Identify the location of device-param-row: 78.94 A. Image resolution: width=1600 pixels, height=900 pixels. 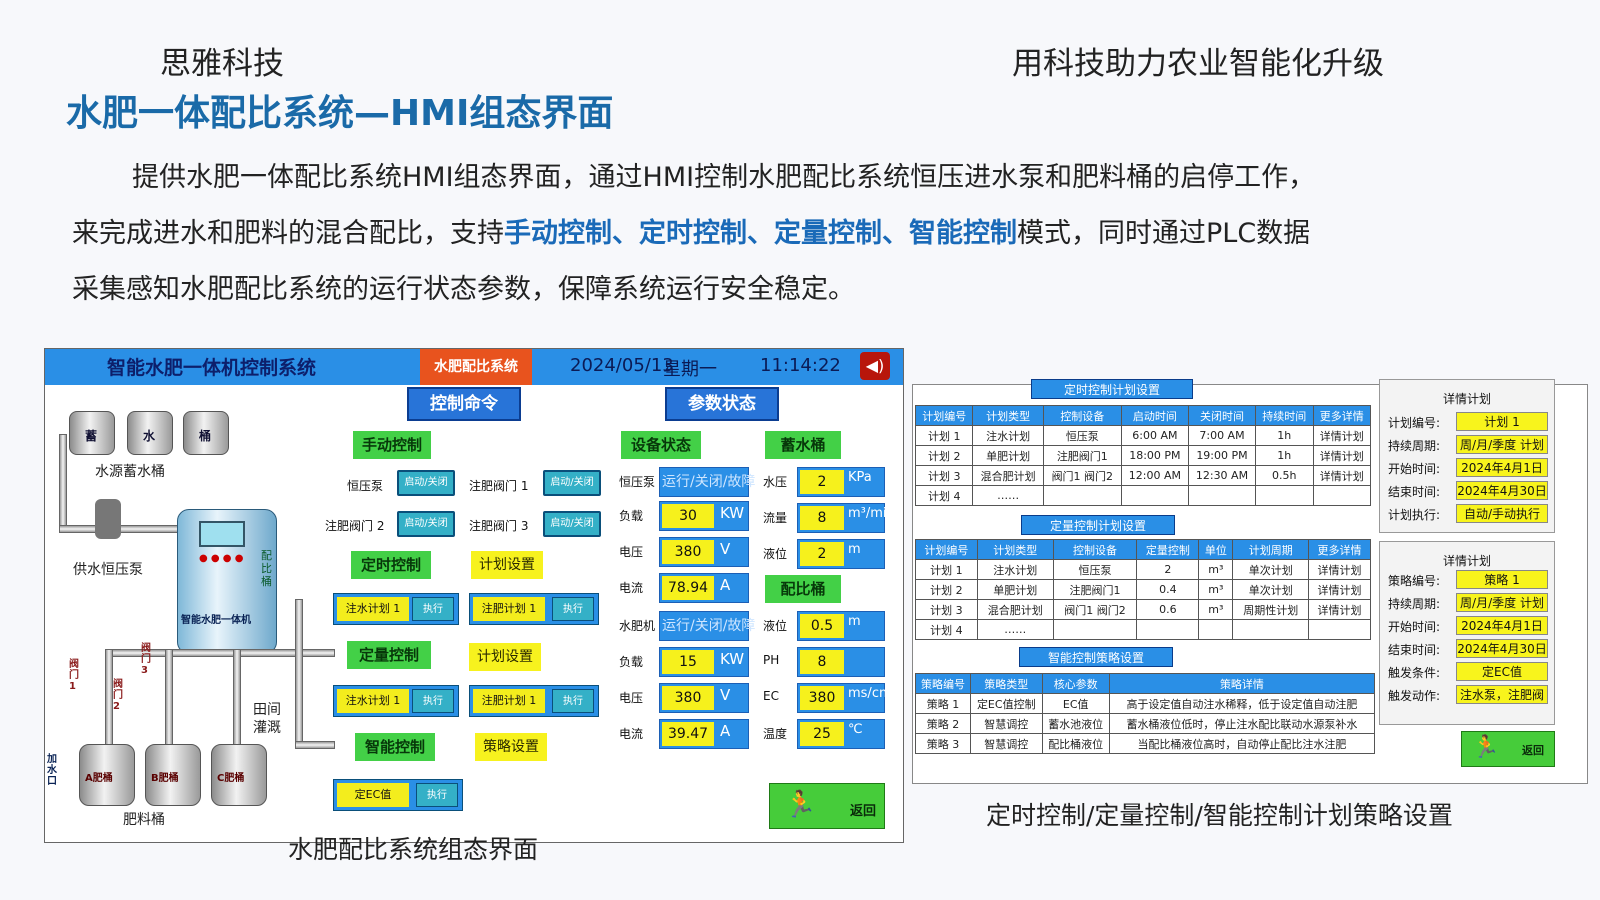
(704, 588).